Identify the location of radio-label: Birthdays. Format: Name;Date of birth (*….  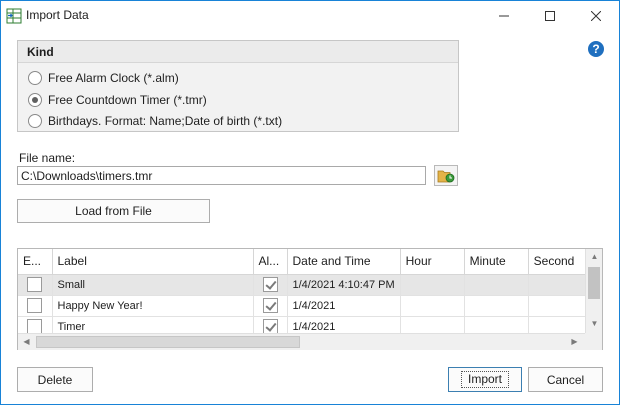
(165, 121).